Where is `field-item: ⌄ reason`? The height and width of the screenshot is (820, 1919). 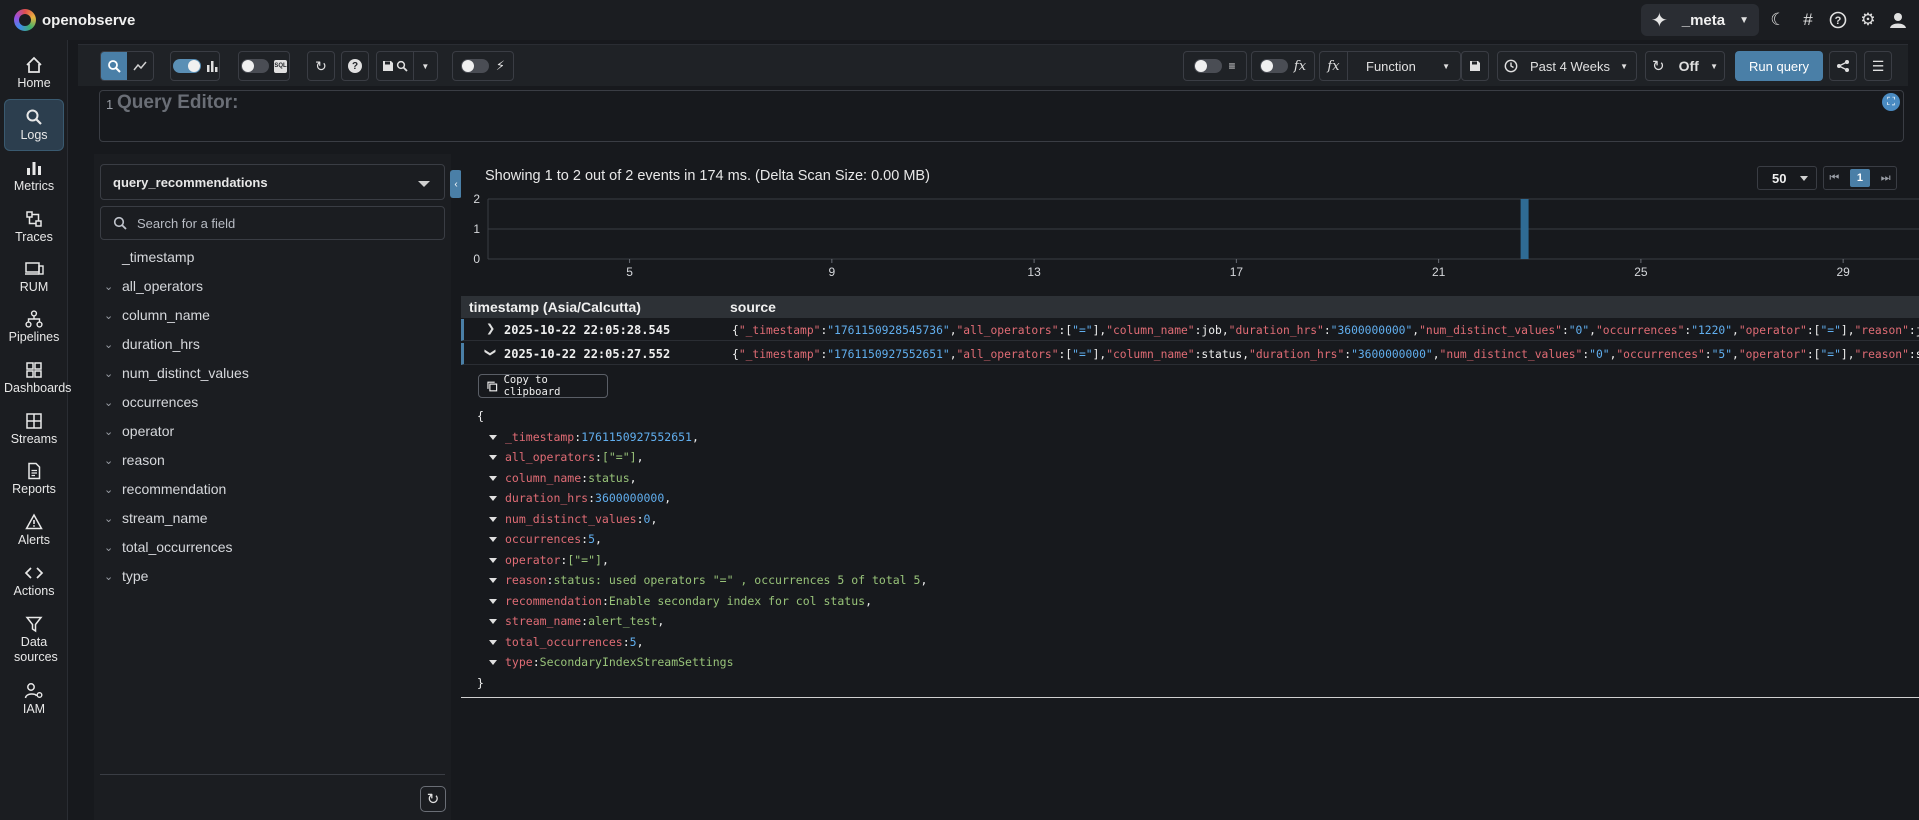 field-item: ⌄ reason is located at coordinates (134, 460).